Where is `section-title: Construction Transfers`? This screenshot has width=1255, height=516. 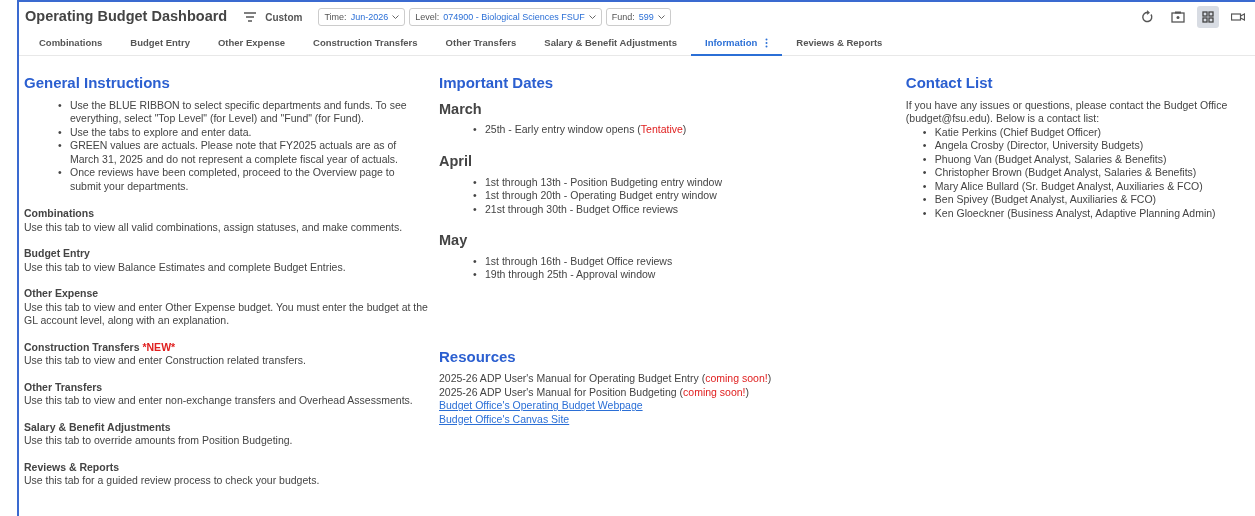
section-title: Construction Transfers is located at coordinates (82, 346).